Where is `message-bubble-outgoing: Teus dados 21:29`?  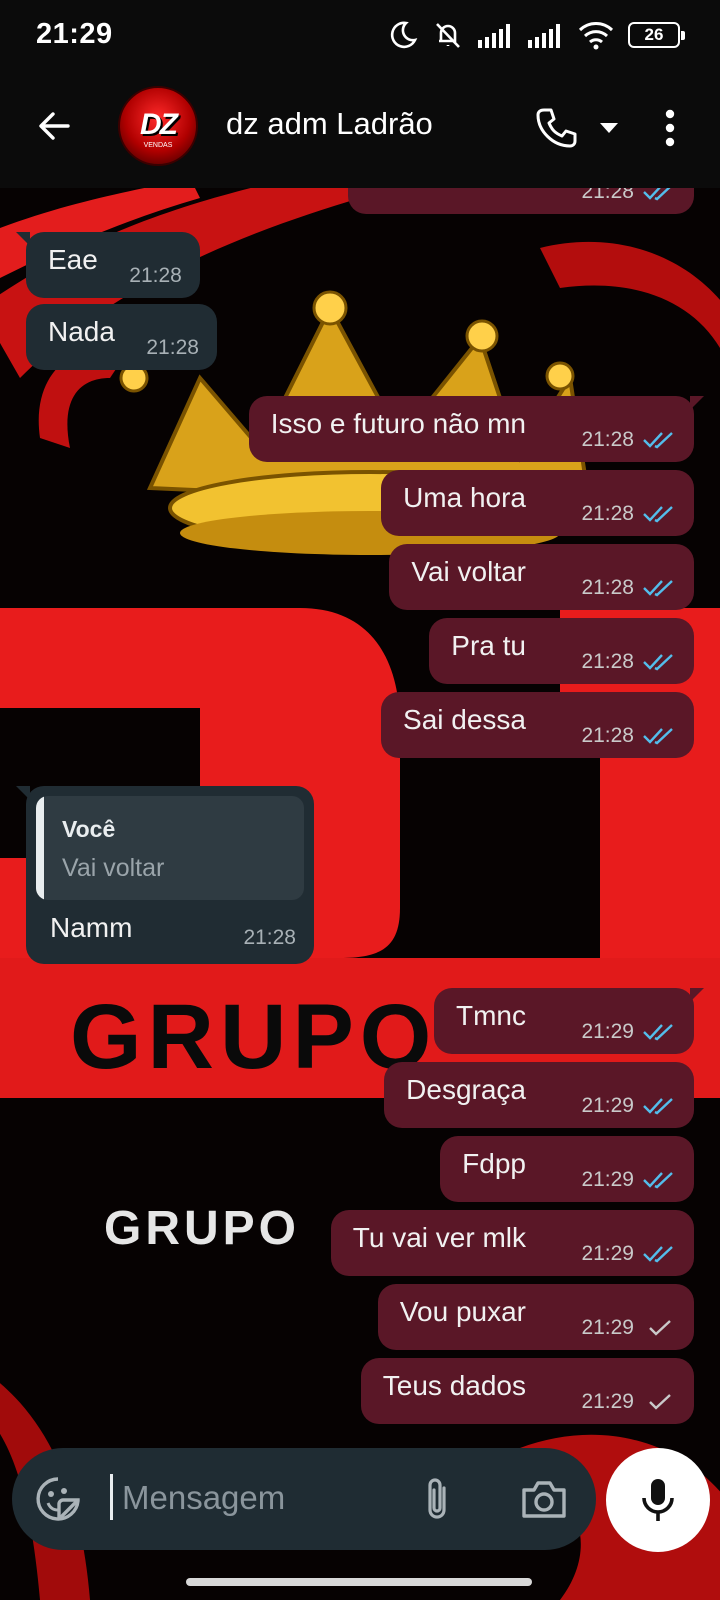 message-bubble-outgoing: Teus dados 21:29 is located at coordinates (527, 1391).